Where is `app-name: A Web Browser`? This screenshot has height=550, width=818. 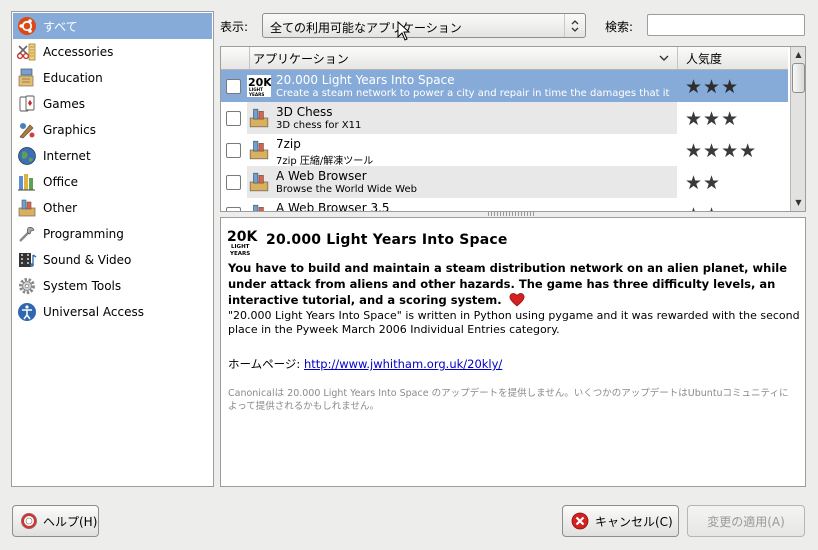 app-name: A Web Browser is located at coordinates (321, 176).